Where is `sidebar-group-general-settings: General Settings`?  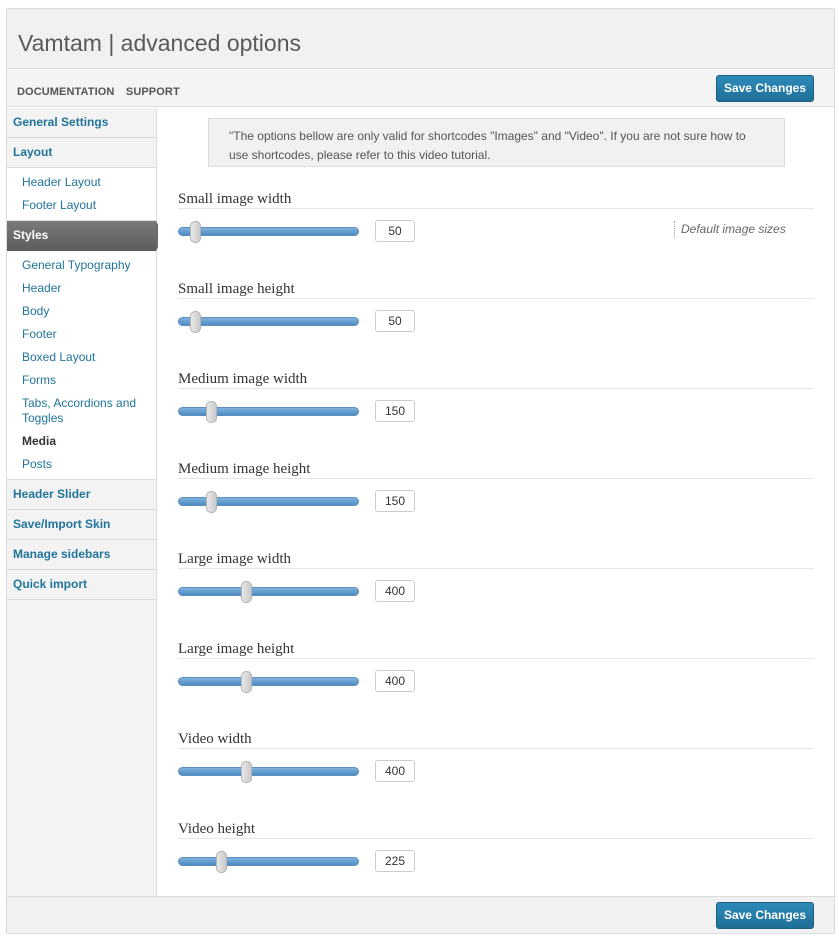 sidebar-group-general-settings: General Settings is located at coordinates (81, 123).